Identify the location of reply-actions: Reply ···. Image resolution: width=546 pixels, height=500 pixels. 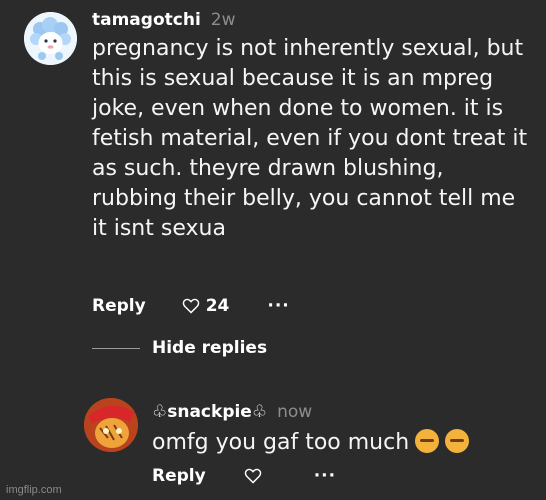
(244, 476).